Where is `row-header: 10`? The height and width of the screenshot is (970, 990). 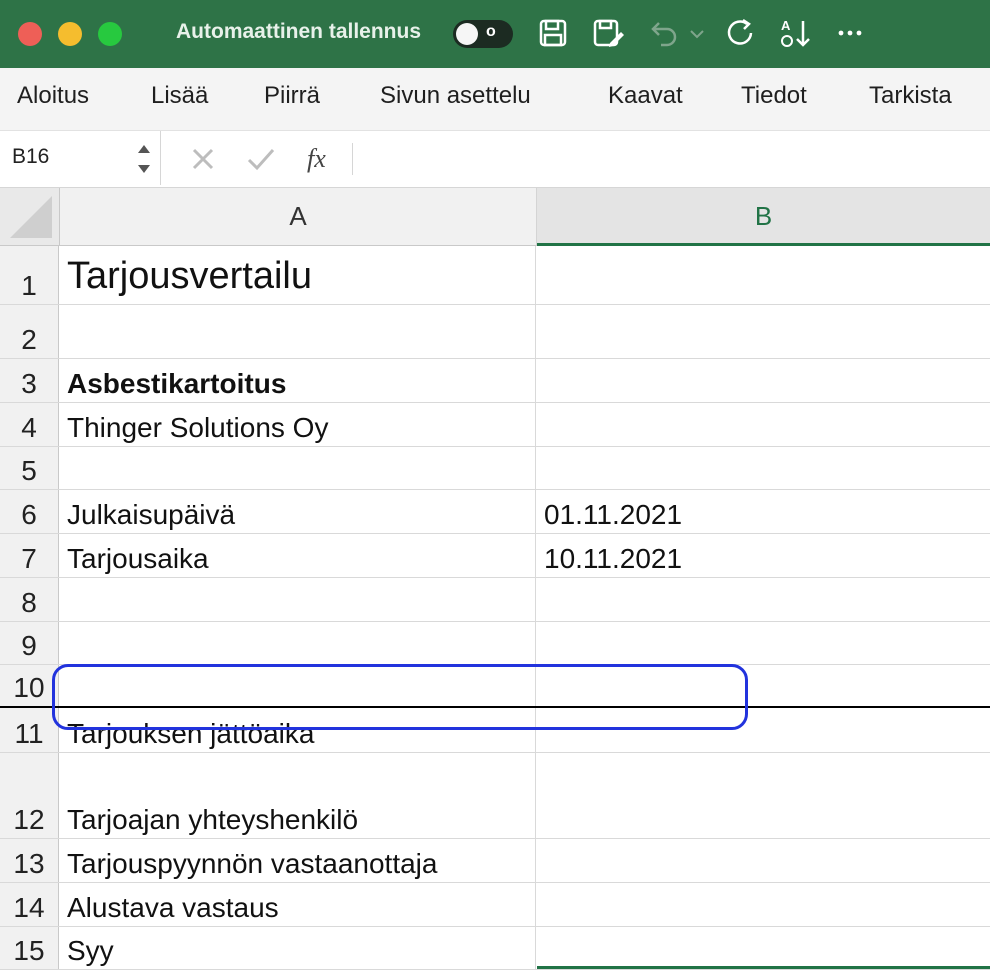
row-header: 10 is located at coordinates (29, 685).